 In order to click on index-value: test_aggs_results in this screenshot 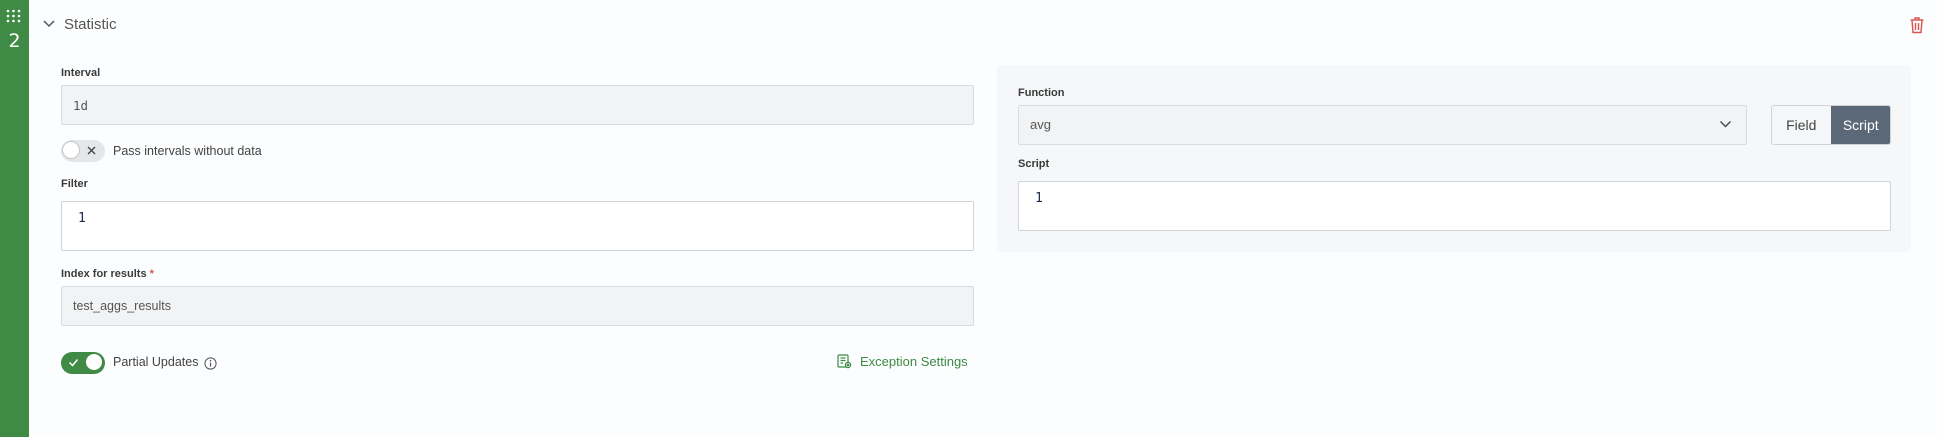, I will do `click(122, 306)`.